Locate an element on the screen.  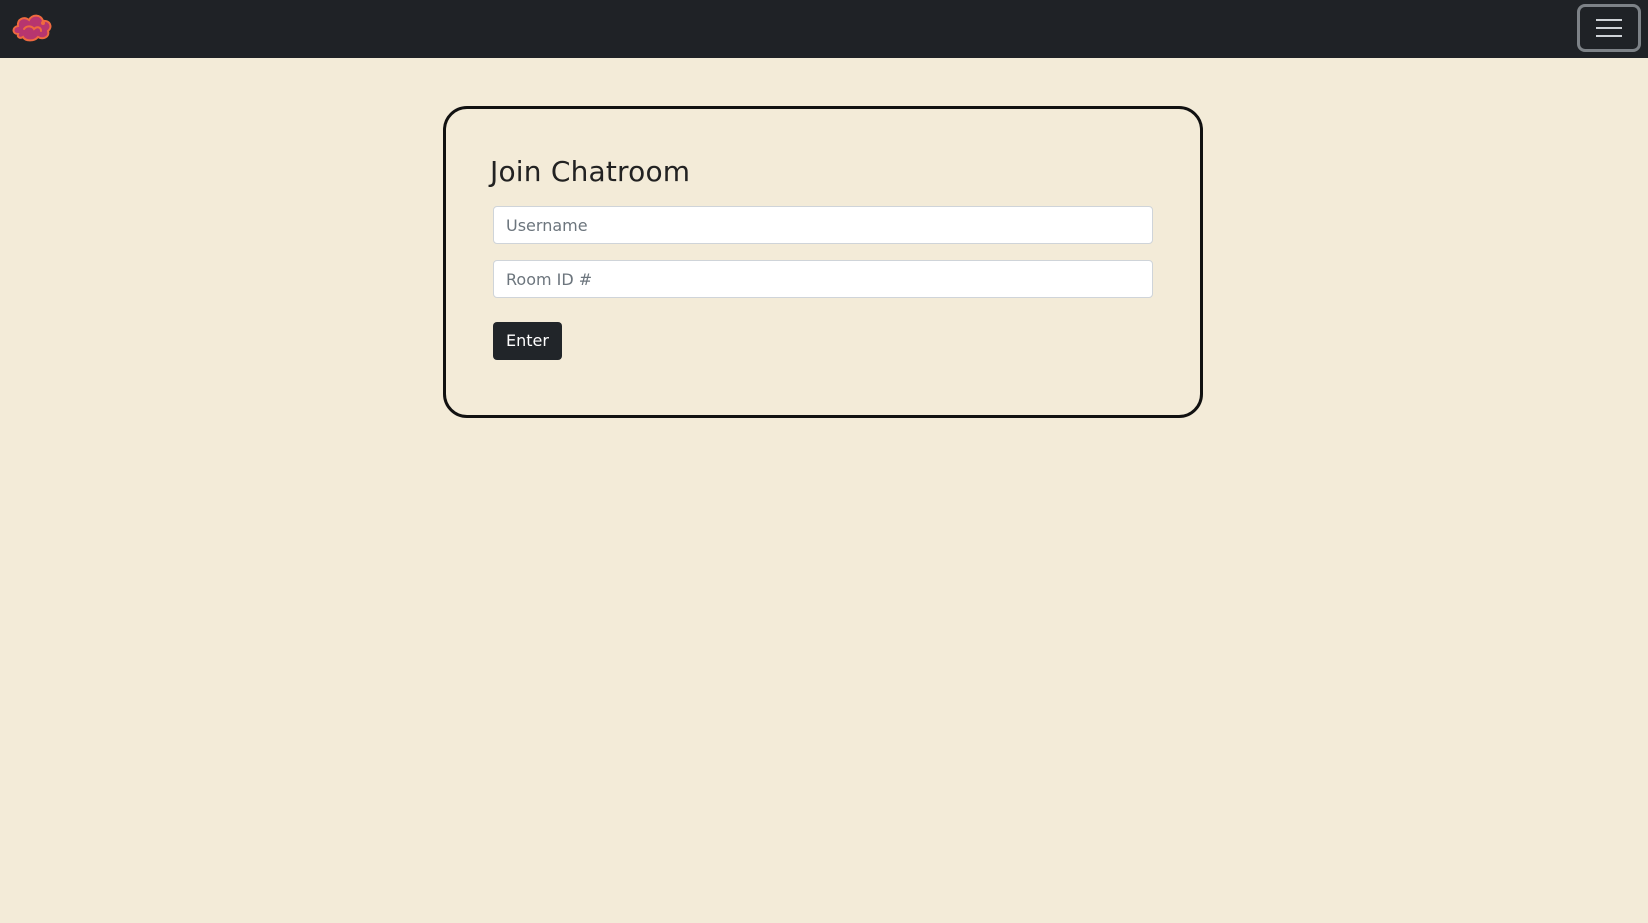
username-input is located at coordinates (823, 225).